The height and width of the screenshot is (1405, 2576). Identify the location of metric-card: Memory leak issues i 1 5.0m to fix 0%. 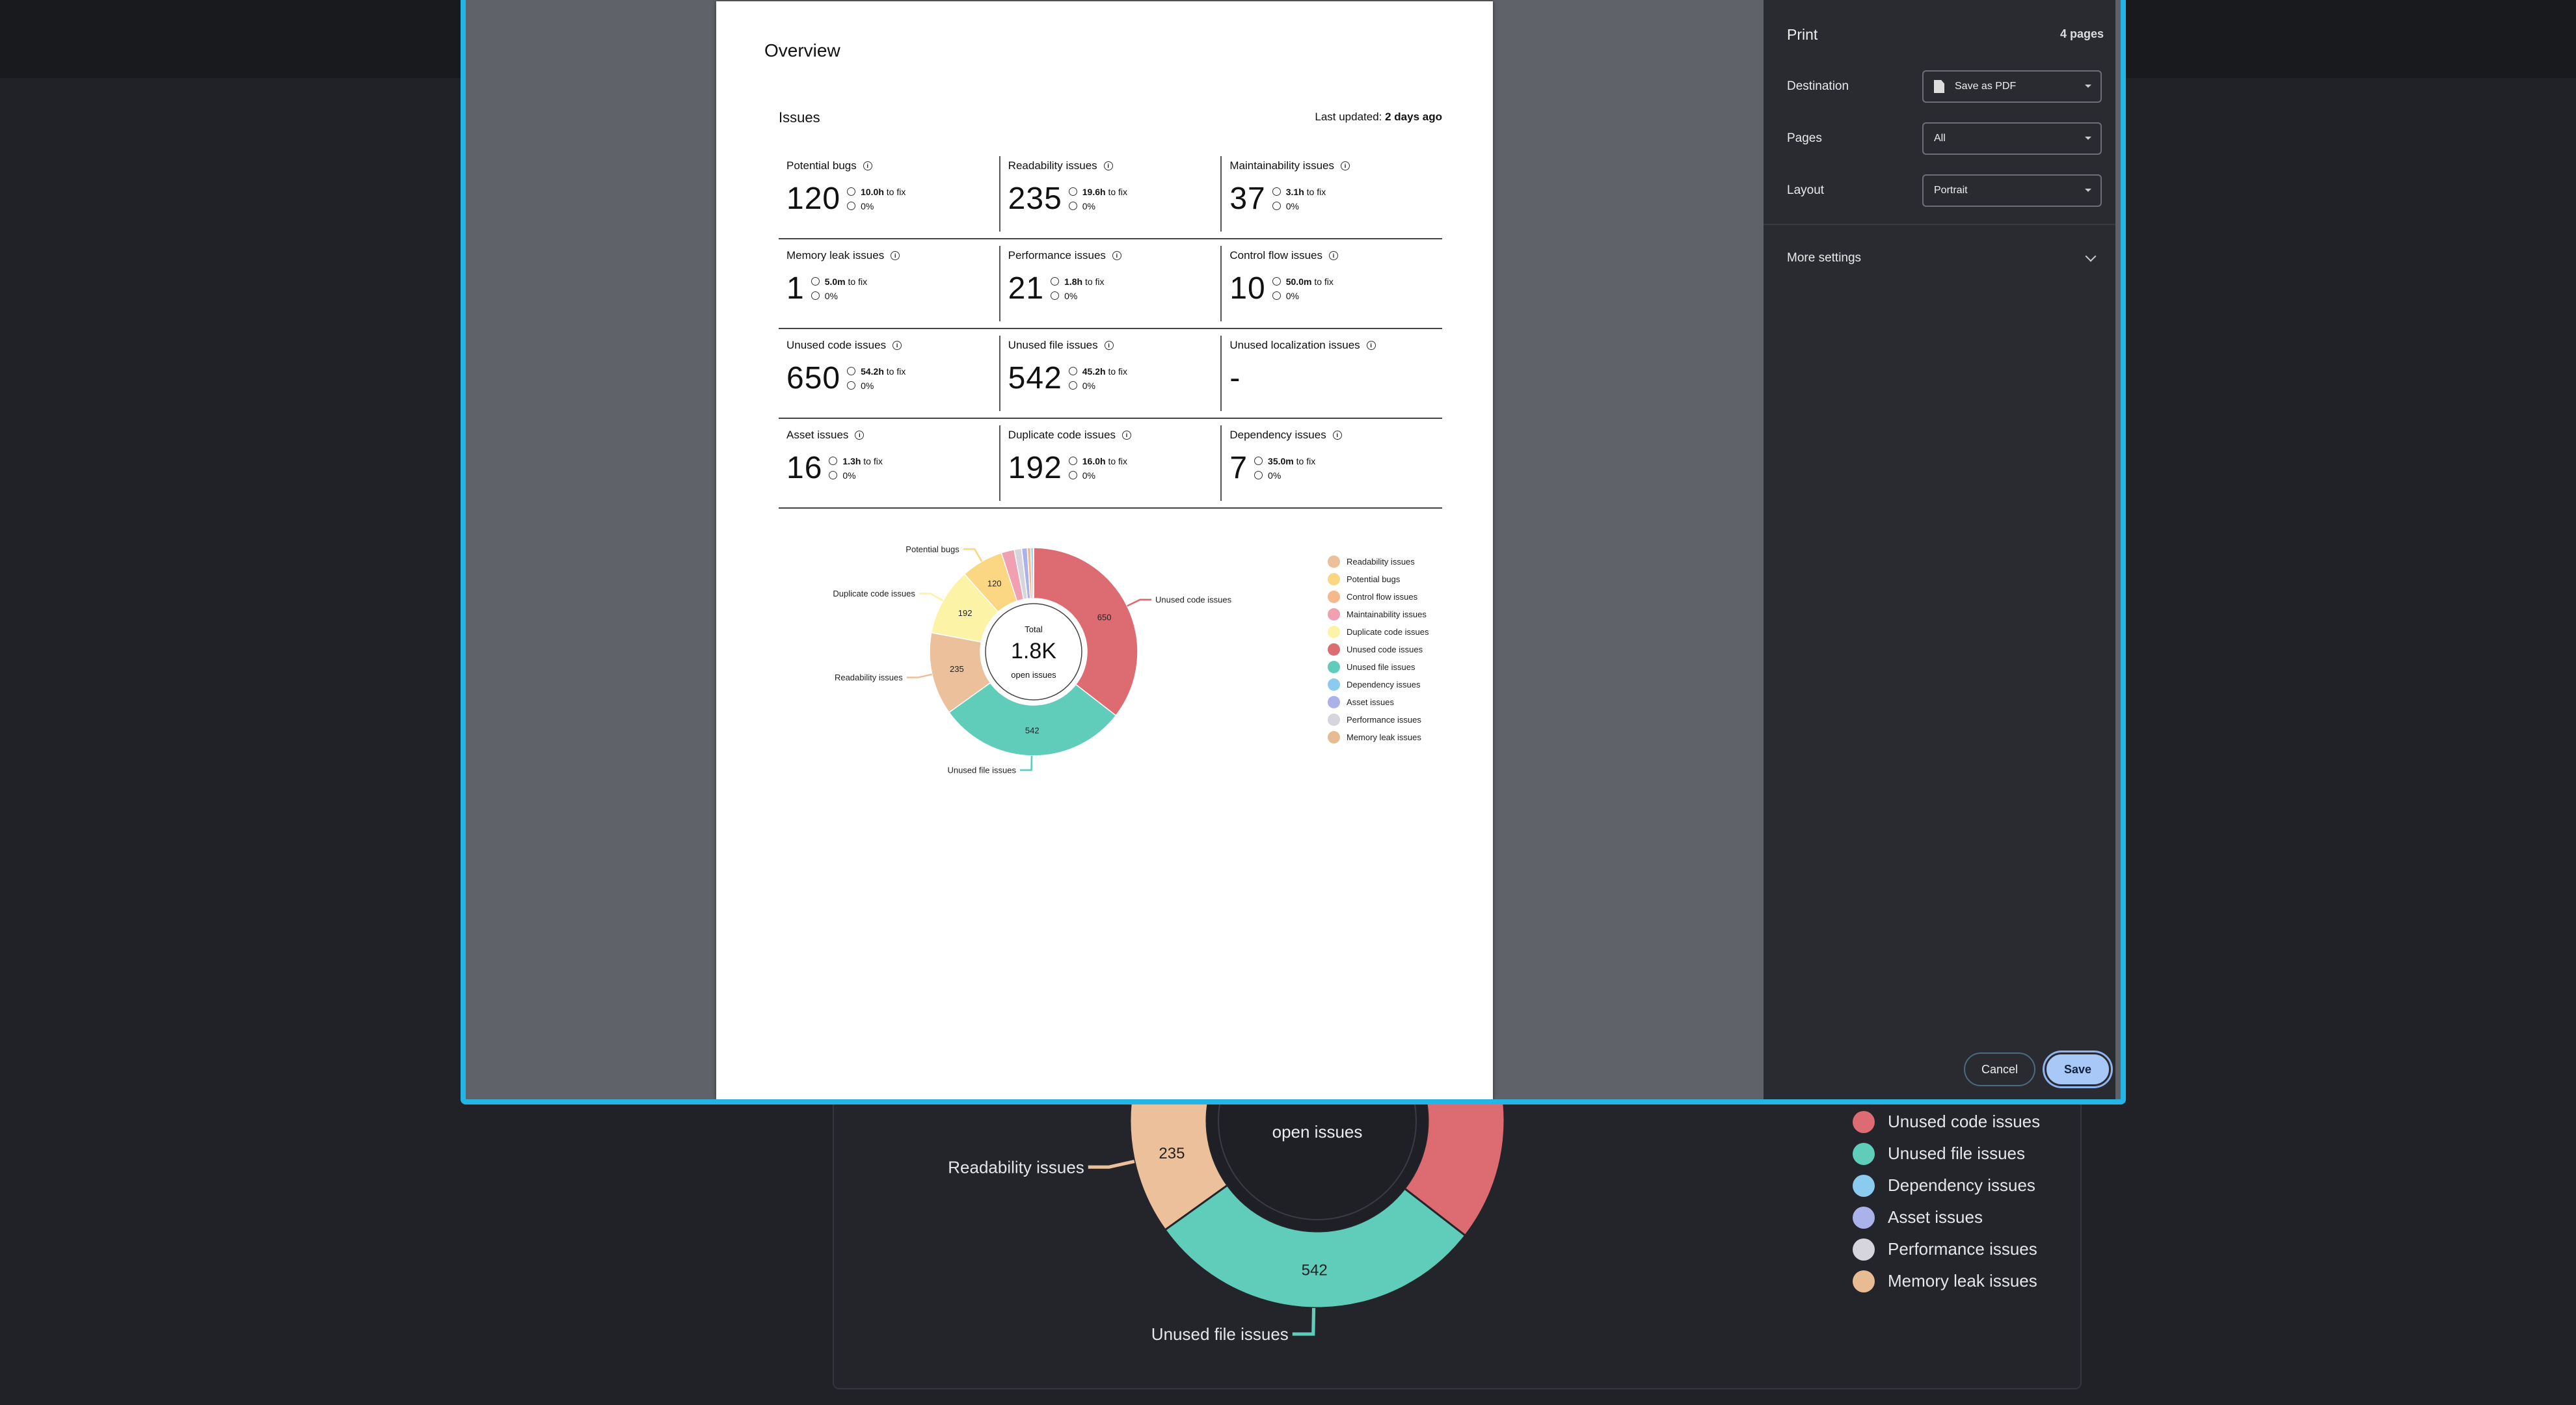
(889, 284).